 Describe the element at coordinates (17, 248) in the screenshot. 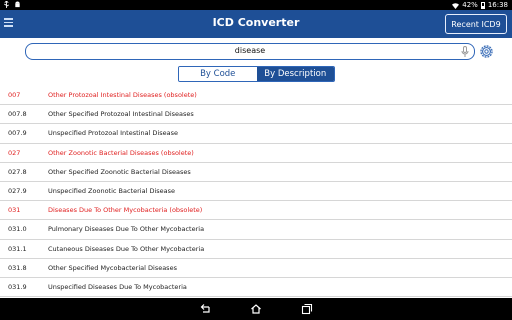

I see `icd-code: 031.1` at that location.